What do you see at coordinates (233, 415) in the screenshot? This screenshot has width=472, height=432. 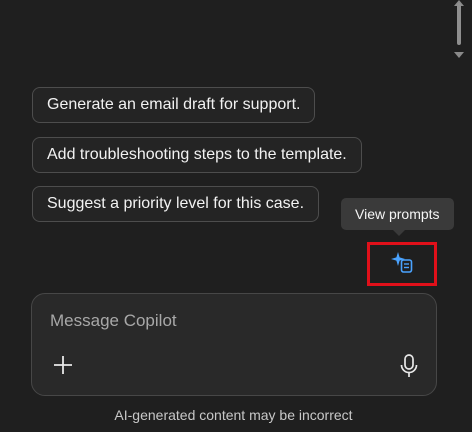 I see `ai-disclaimer: AI-generated content may be incorrect` at bounding box center [233, 415].